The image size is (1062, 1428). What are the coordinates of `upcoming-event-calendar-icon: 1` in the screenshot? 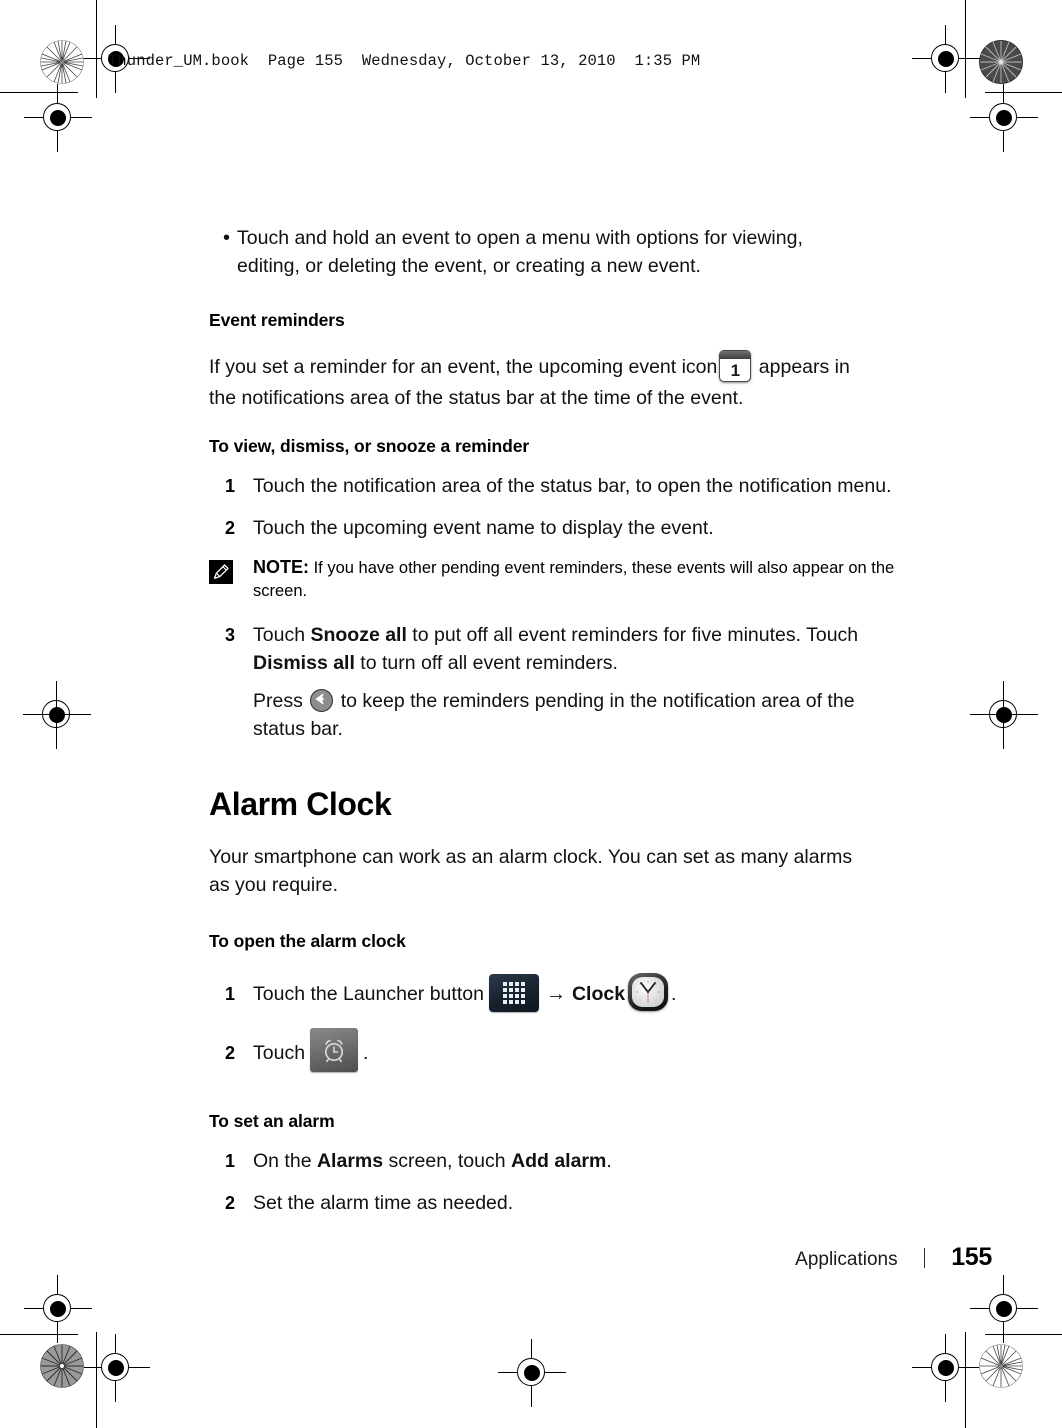 It's located at (735, 366).